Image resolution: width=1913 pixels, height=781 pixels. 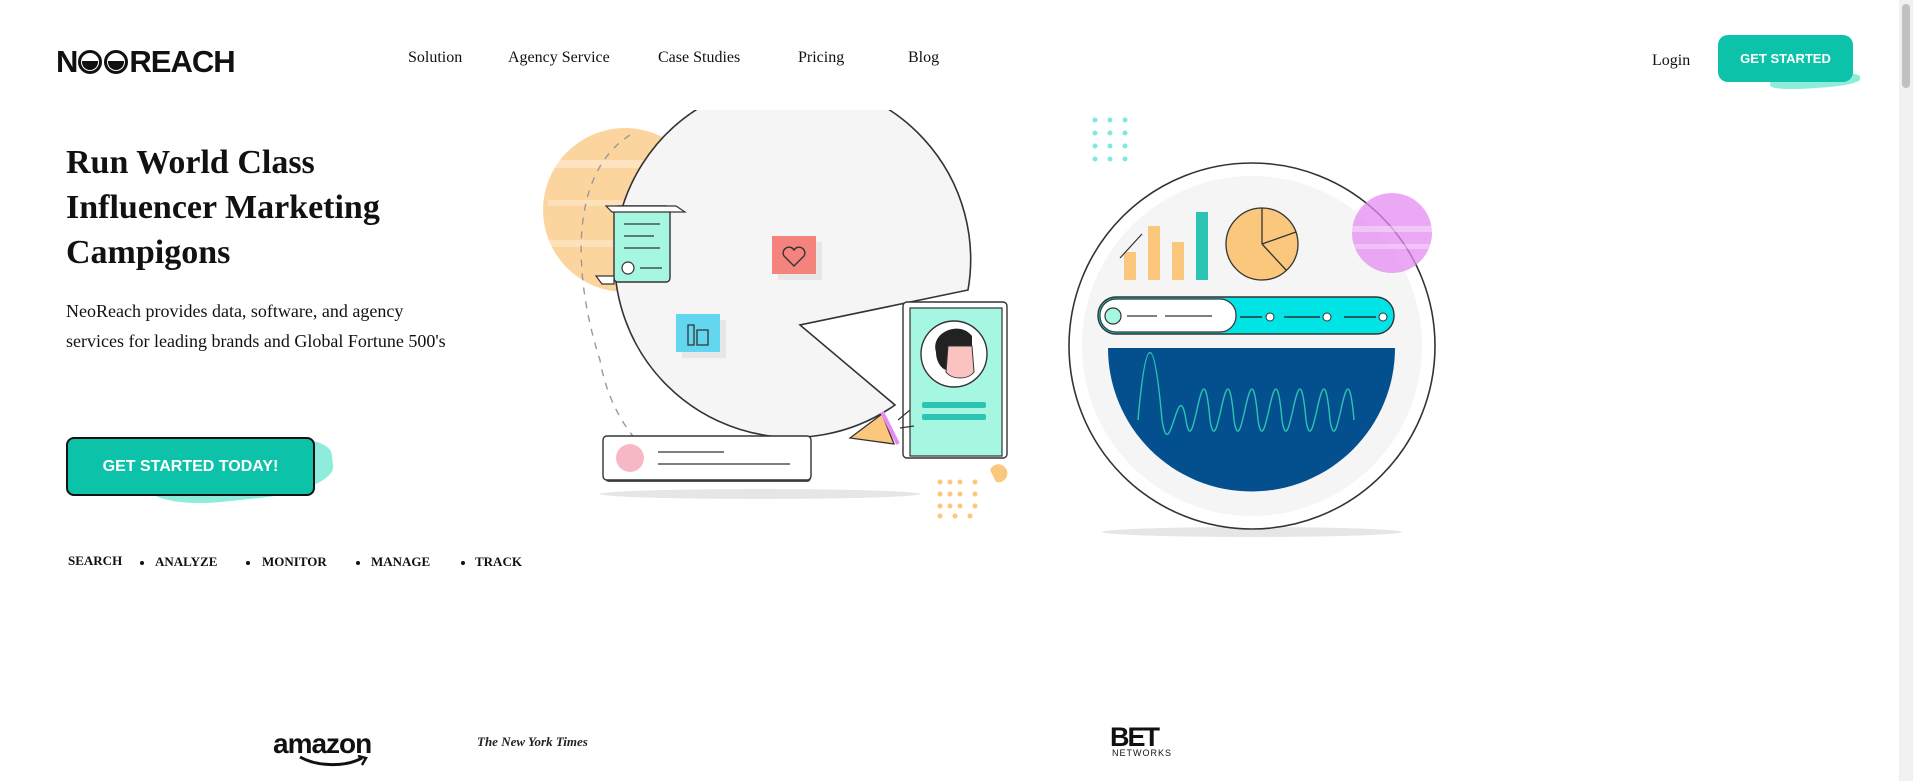 I want to click on comment-card-illustration, so click(x=707, y=458).